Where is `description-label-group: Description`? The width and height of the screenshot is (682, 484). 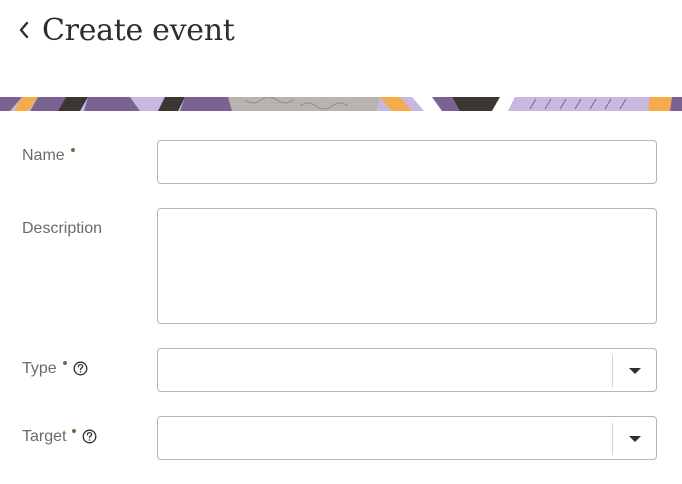 description-label-group: Description is located at coordinates (62, 229).